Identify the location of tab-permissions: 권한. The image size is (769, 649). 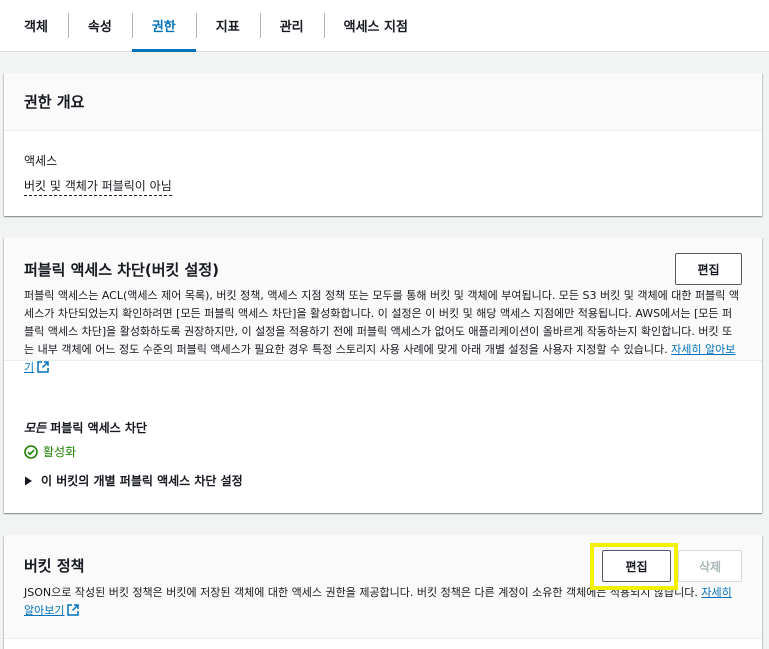
(163, 26).